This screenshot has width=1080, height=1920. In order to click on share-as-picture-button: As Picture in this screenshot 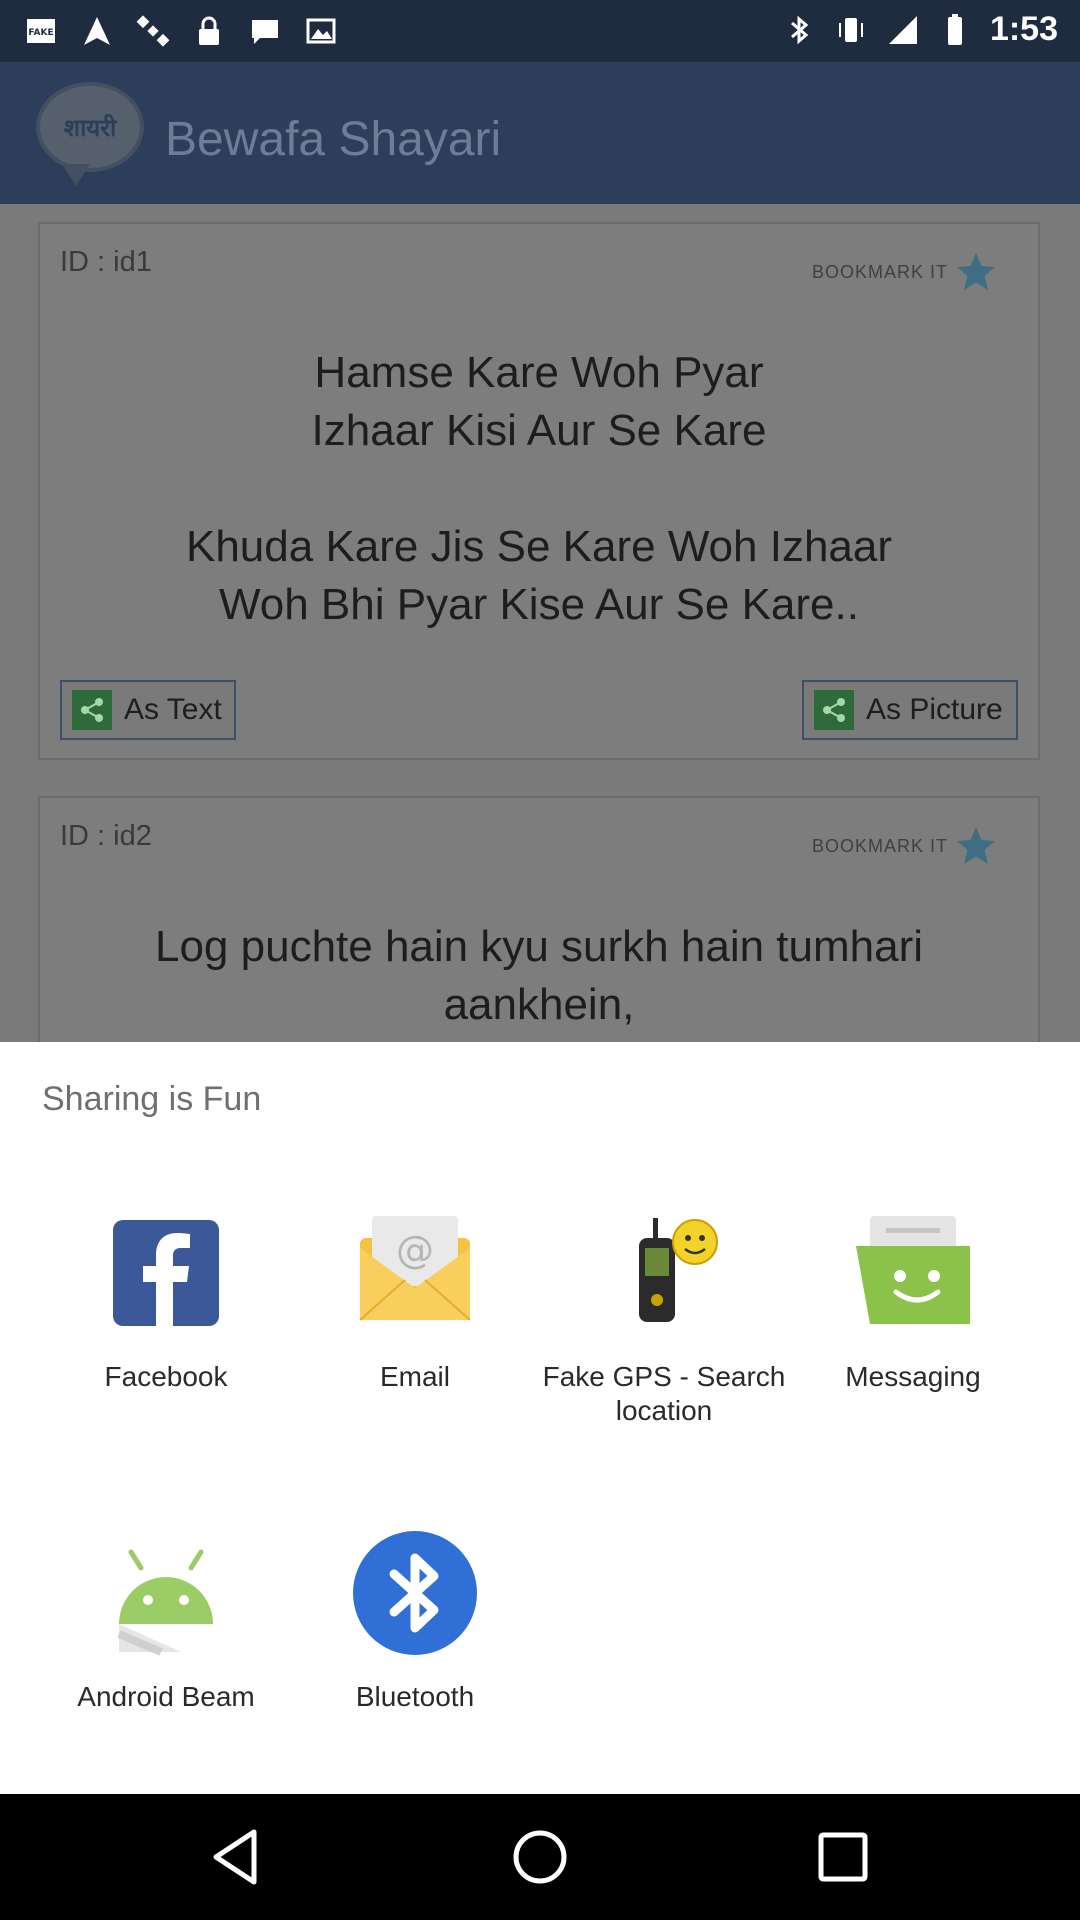, I will do `click(910, 710)`.